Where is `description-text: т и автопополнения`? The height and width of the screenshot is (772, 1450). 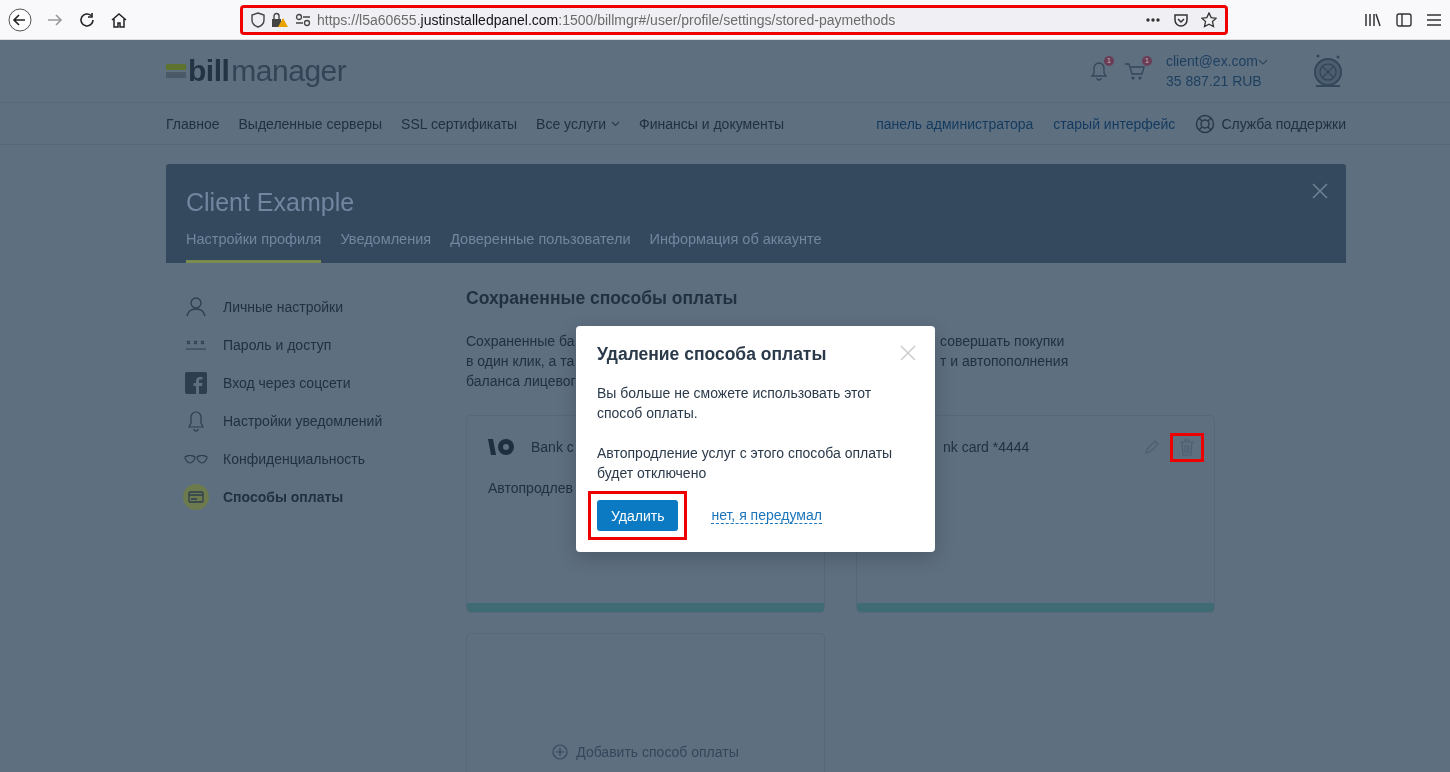
description-text: т и автопополнения is located at coordinates (1005, 361).